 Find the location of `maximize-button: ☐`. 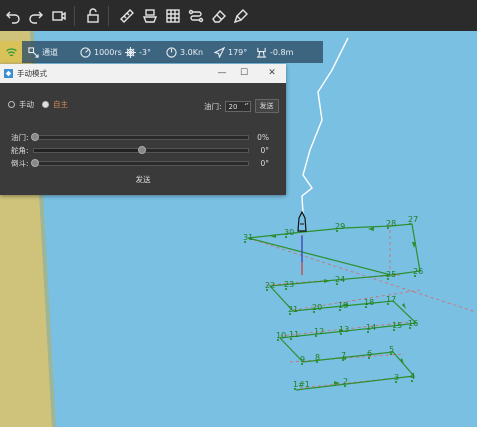

maximize-button: ☐ is located at coordinates (244, 73).